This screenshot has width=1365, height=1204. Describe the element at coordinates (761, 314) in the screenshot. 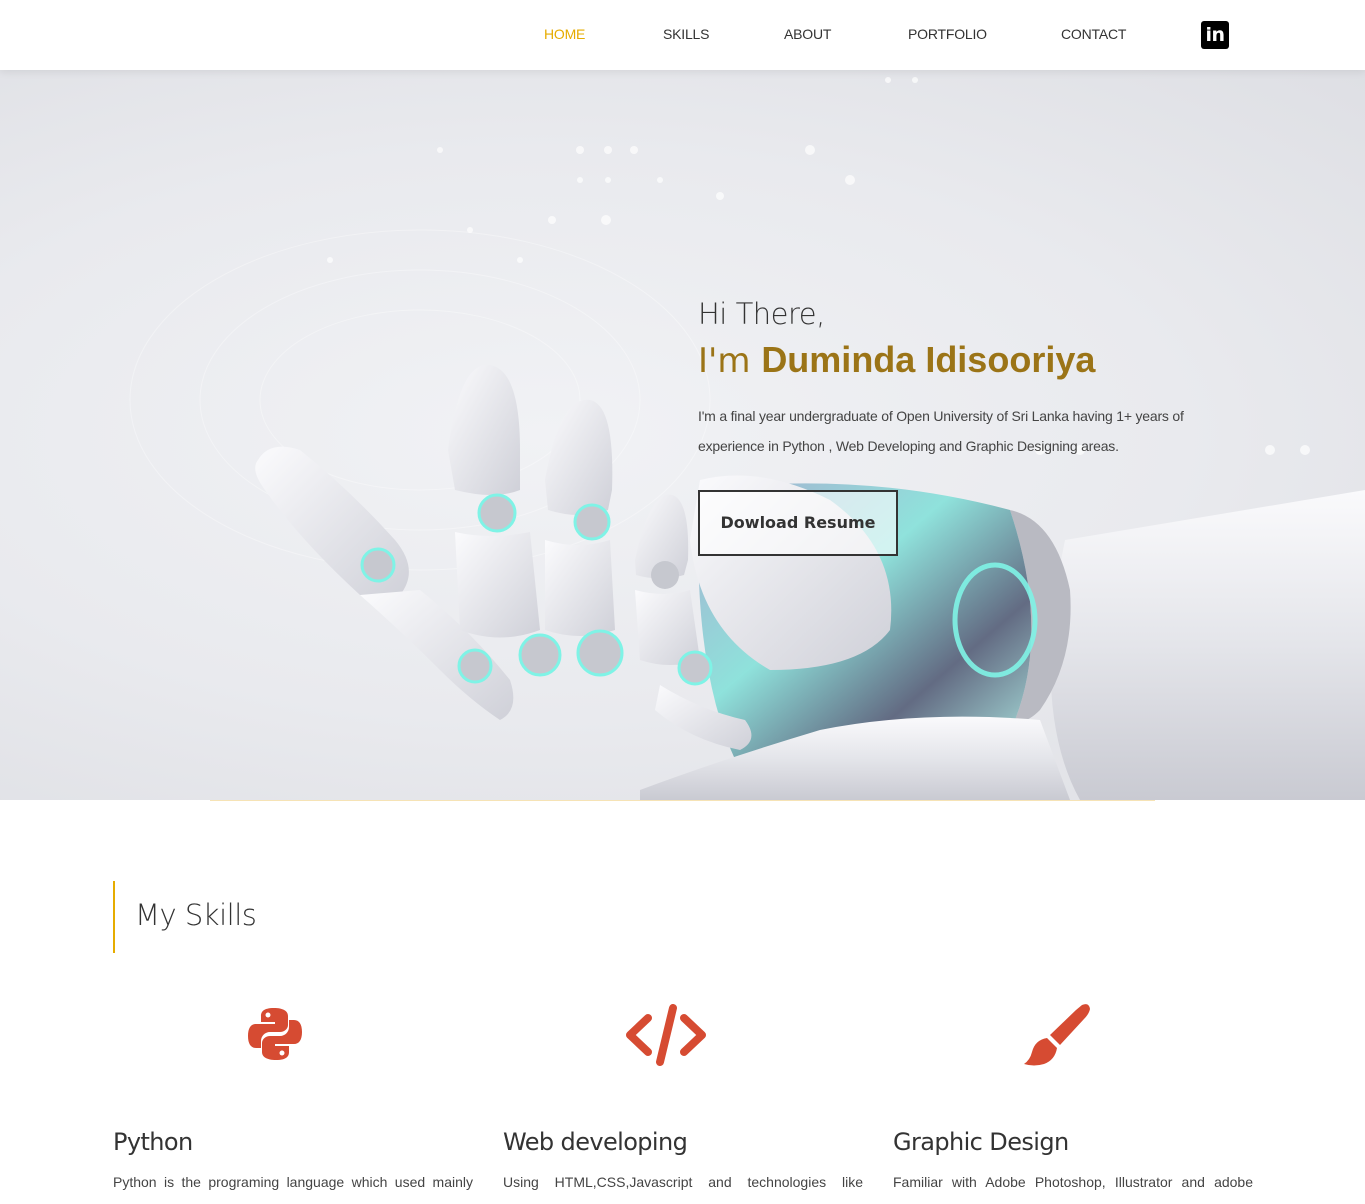

I see `hero-greeting: Hi There,` at that location.